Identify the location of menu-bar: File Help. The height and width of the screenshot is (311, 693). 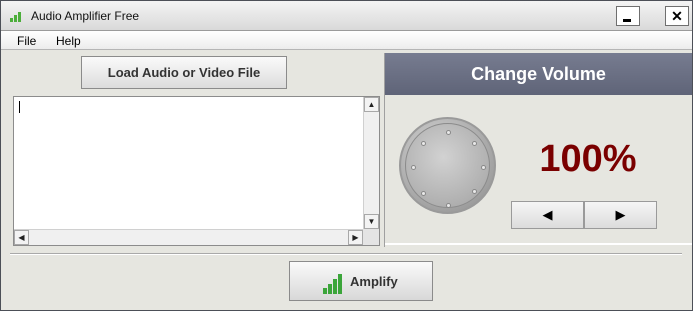
(346, 40).